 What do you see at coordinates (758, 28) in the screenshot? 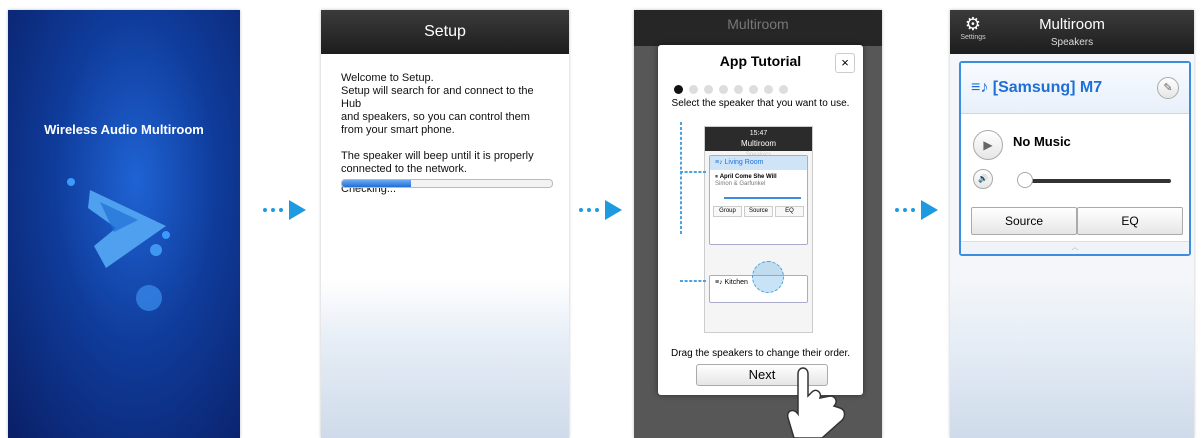
I see `background-title: Multiroom` at bounding box center [758, 28].